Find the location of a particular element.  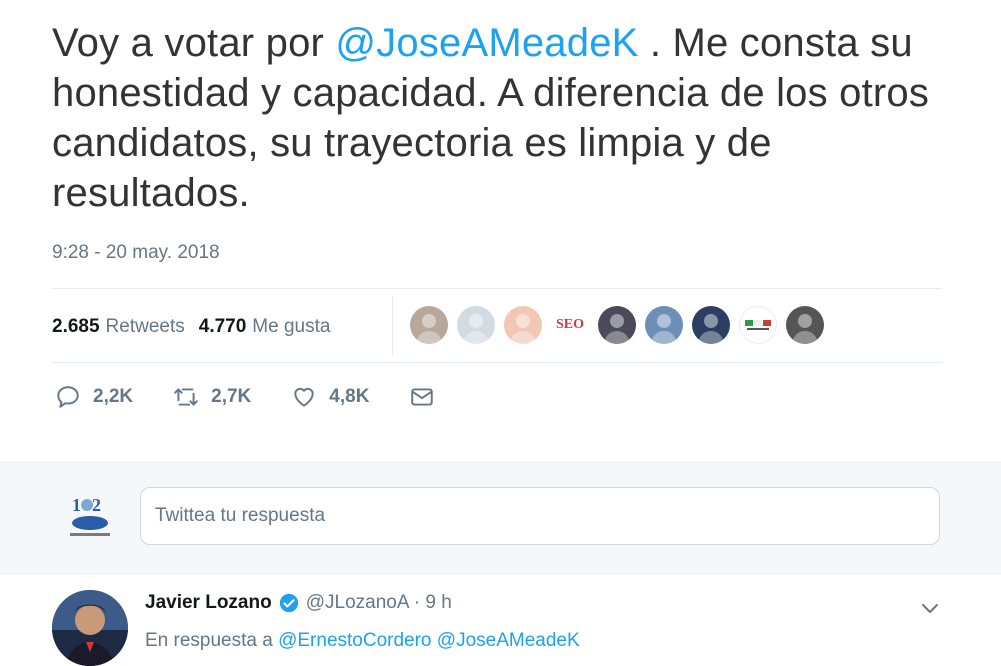

tweet-text-part1: Voy a votar por is located at coordinates (194, 43).